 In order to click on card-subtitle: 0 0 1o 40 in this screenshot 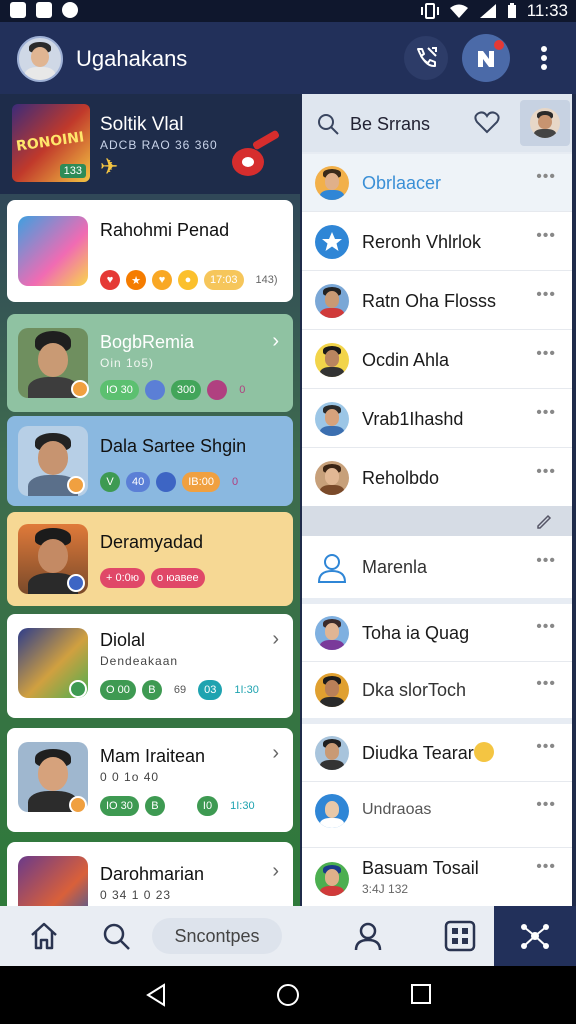, I will do `click(130, 777)`.